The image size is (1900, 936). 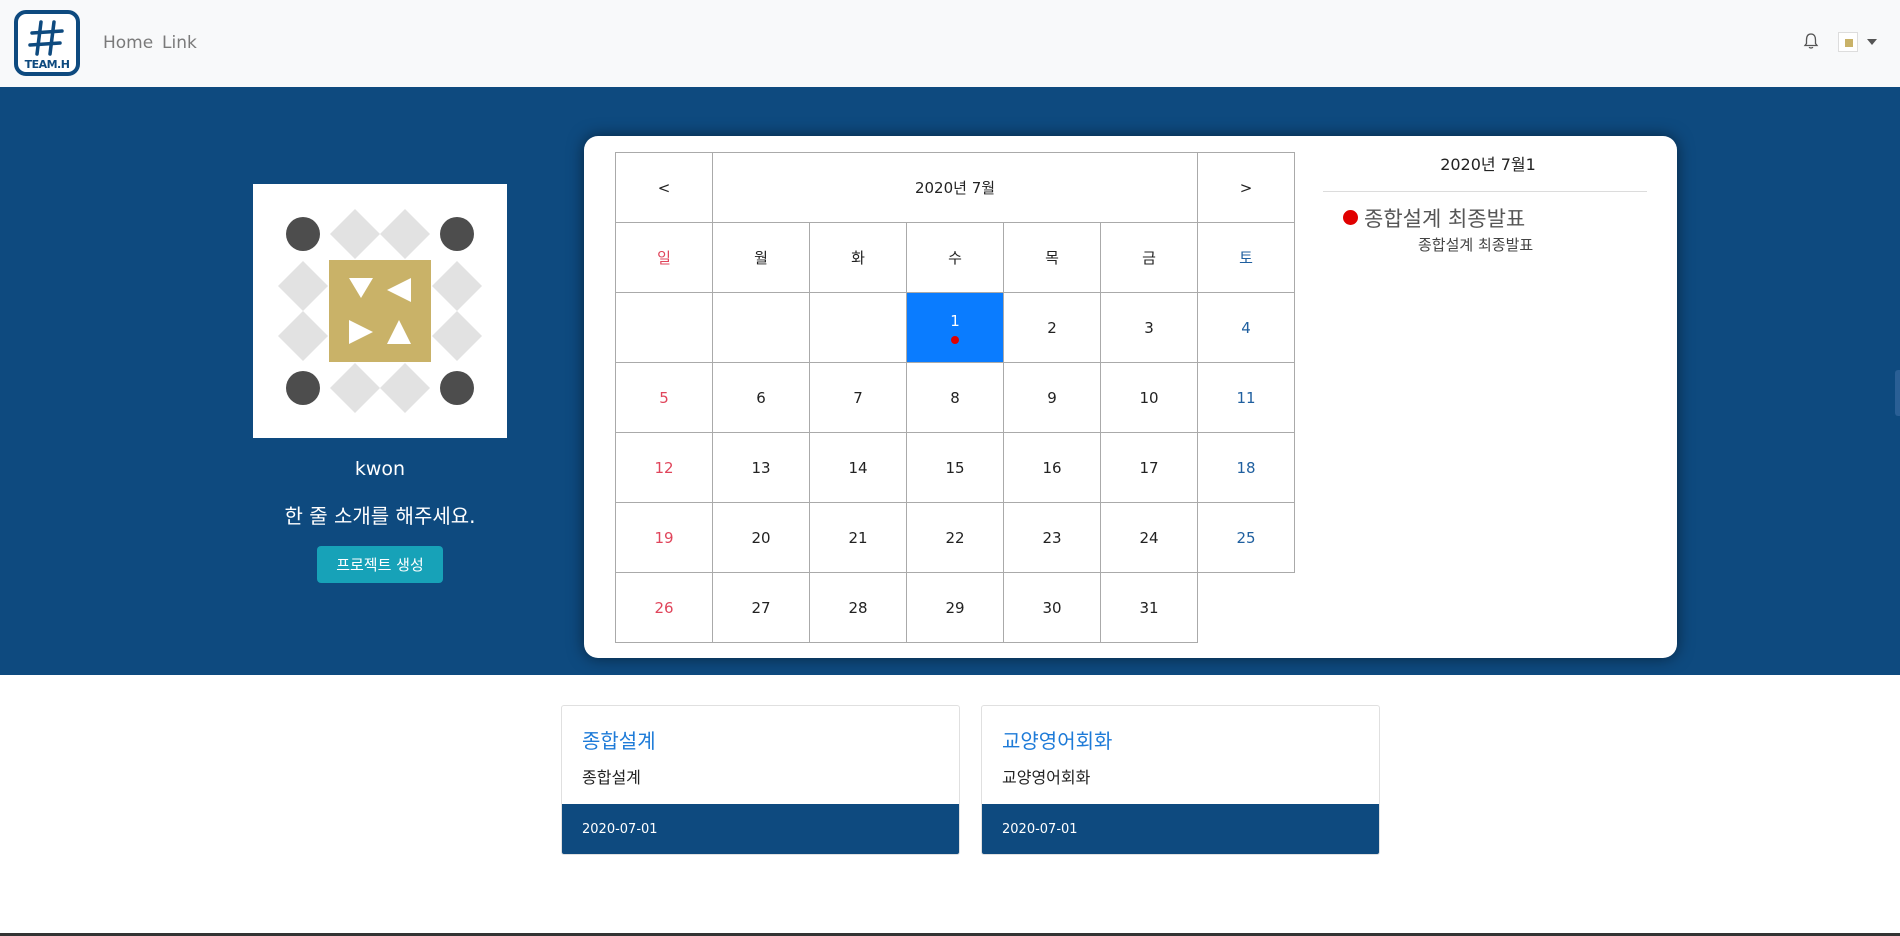 I want to click on weekday-header: 금, so click(x=1149, y=257).